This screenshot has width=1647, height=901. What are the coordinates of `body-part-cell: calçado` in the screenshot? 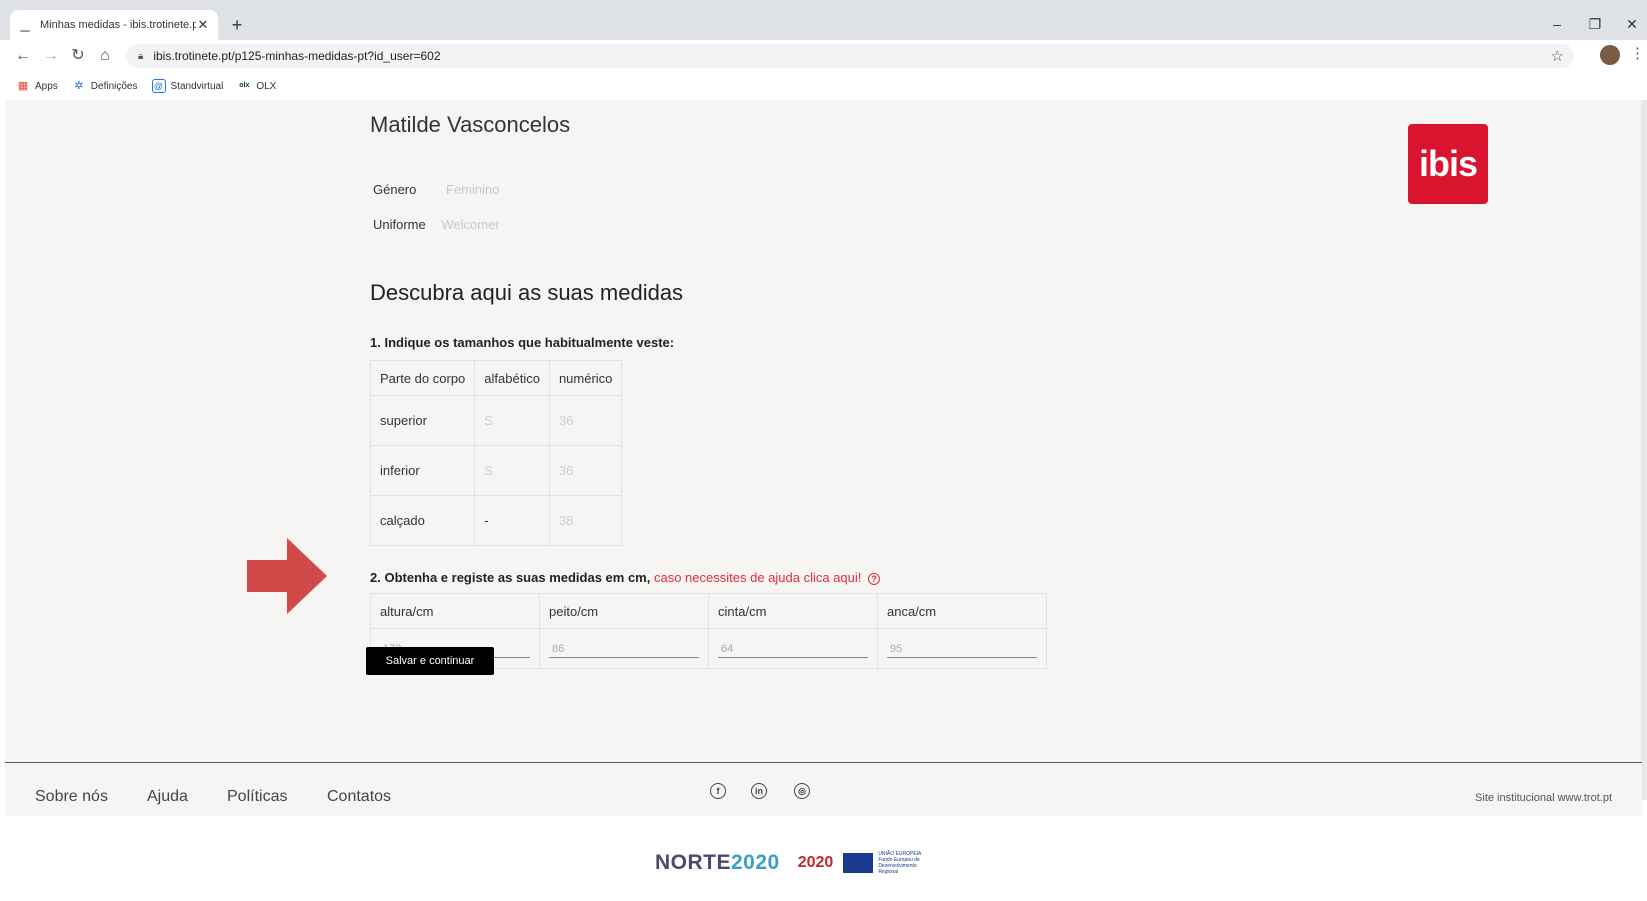 It's located at (422, 520).